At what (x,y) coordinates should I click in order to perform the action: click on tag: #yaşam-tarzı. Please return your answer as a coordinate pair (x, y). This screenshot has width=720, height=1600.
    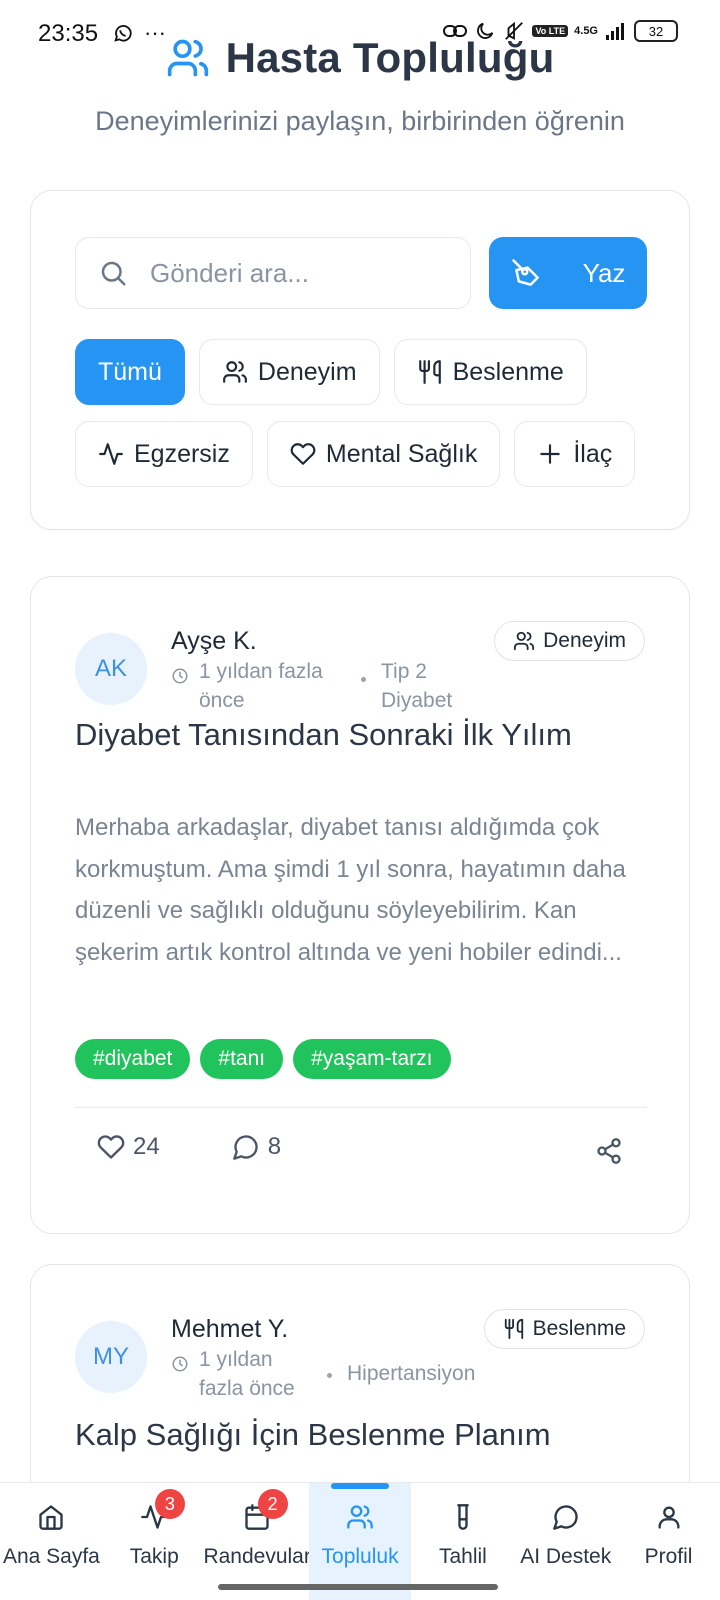
    Looking at the image, I should click on (372, 1059).